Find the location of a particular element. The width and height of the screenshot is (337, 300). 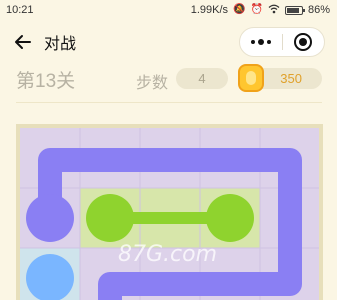

purple-endpoint is located at coordinates (50, 218).